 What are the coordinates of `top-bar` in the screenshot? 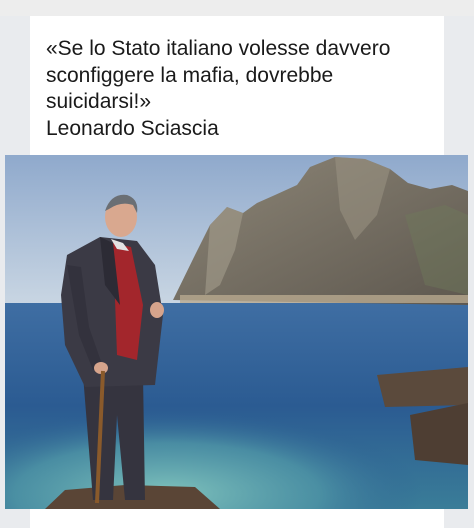 It's located at (237, 8).